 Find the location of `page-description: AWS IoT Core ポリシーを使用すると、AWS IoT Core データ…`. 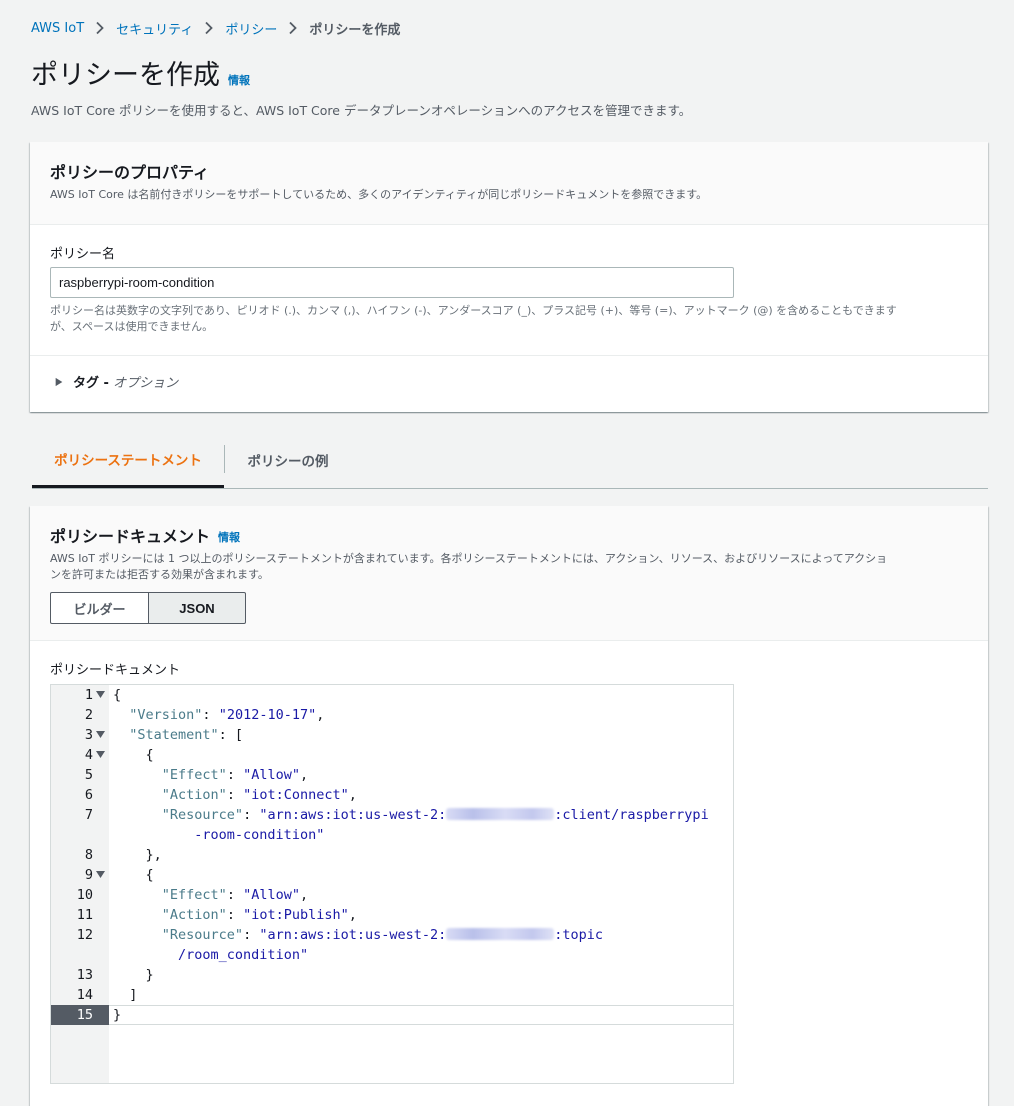

page-description: AWS IoT Core ポリシーを使用すると、AWS IoT Core データ… is located at coordinates (361, 110).